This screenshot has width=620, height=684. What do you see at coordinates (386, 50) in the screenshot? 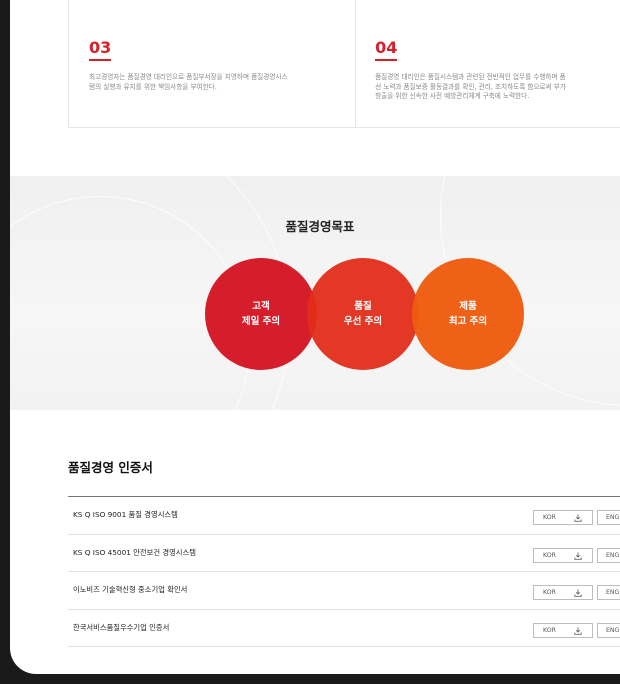
I see `policy-number: 04` at bounding box center [386, 50].